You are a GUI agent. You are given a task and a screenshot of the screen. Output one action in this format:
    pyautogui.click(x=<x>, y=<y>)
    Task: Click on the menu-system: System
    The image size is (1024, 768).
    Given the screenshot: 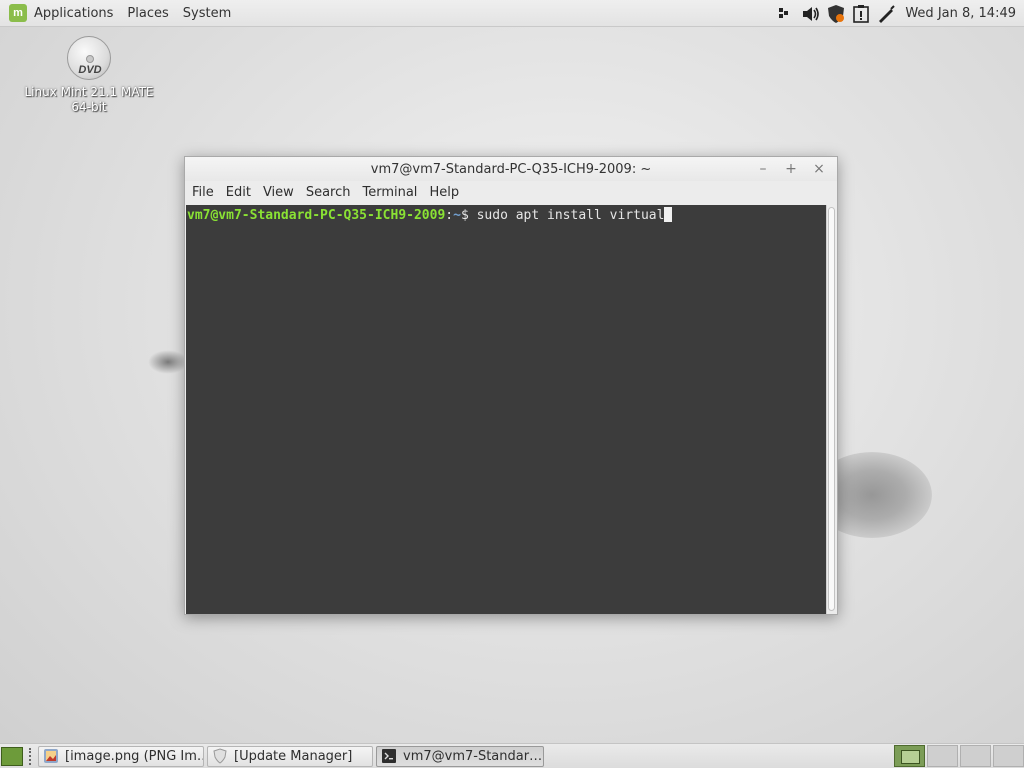 What is the action you would take?
    pyautogui.click(x=207, y=13)
    